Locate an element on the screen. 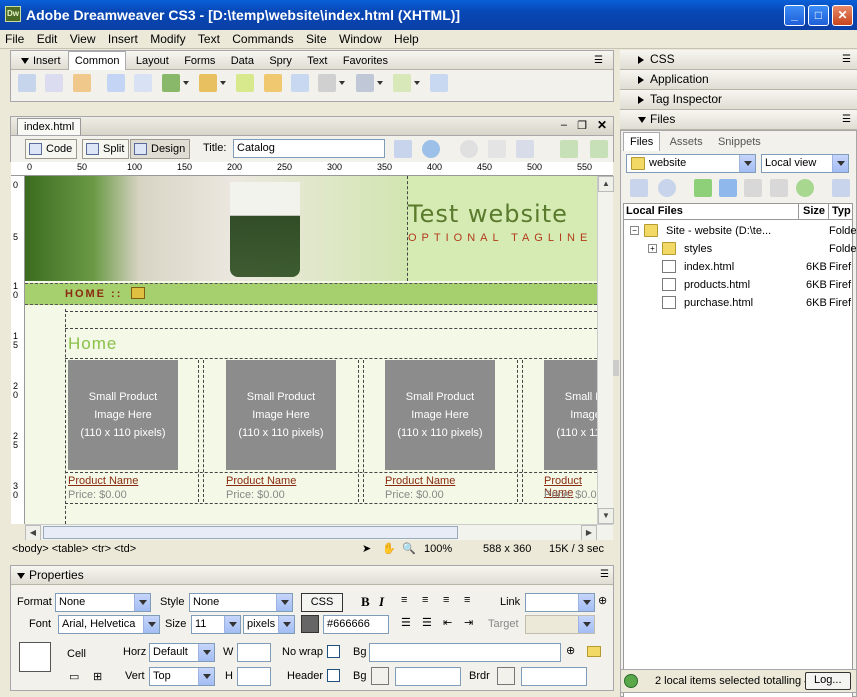 The width and height of the screenshot is (857, 697). zoom-tool-icon: 🔍 is located at coordinates (409, 548).